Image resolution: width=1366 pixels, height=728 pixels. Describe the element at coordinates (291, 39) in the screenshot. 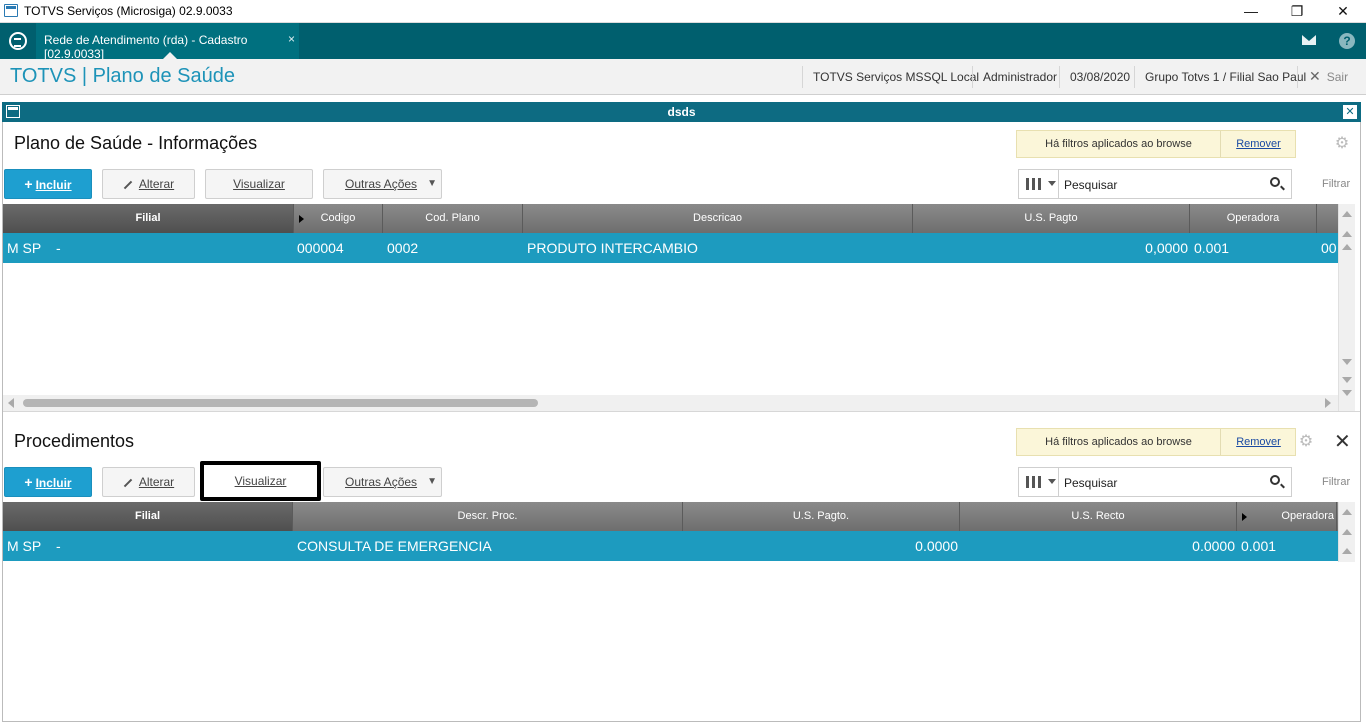

I see `tab-close-icon: ×` at that location.